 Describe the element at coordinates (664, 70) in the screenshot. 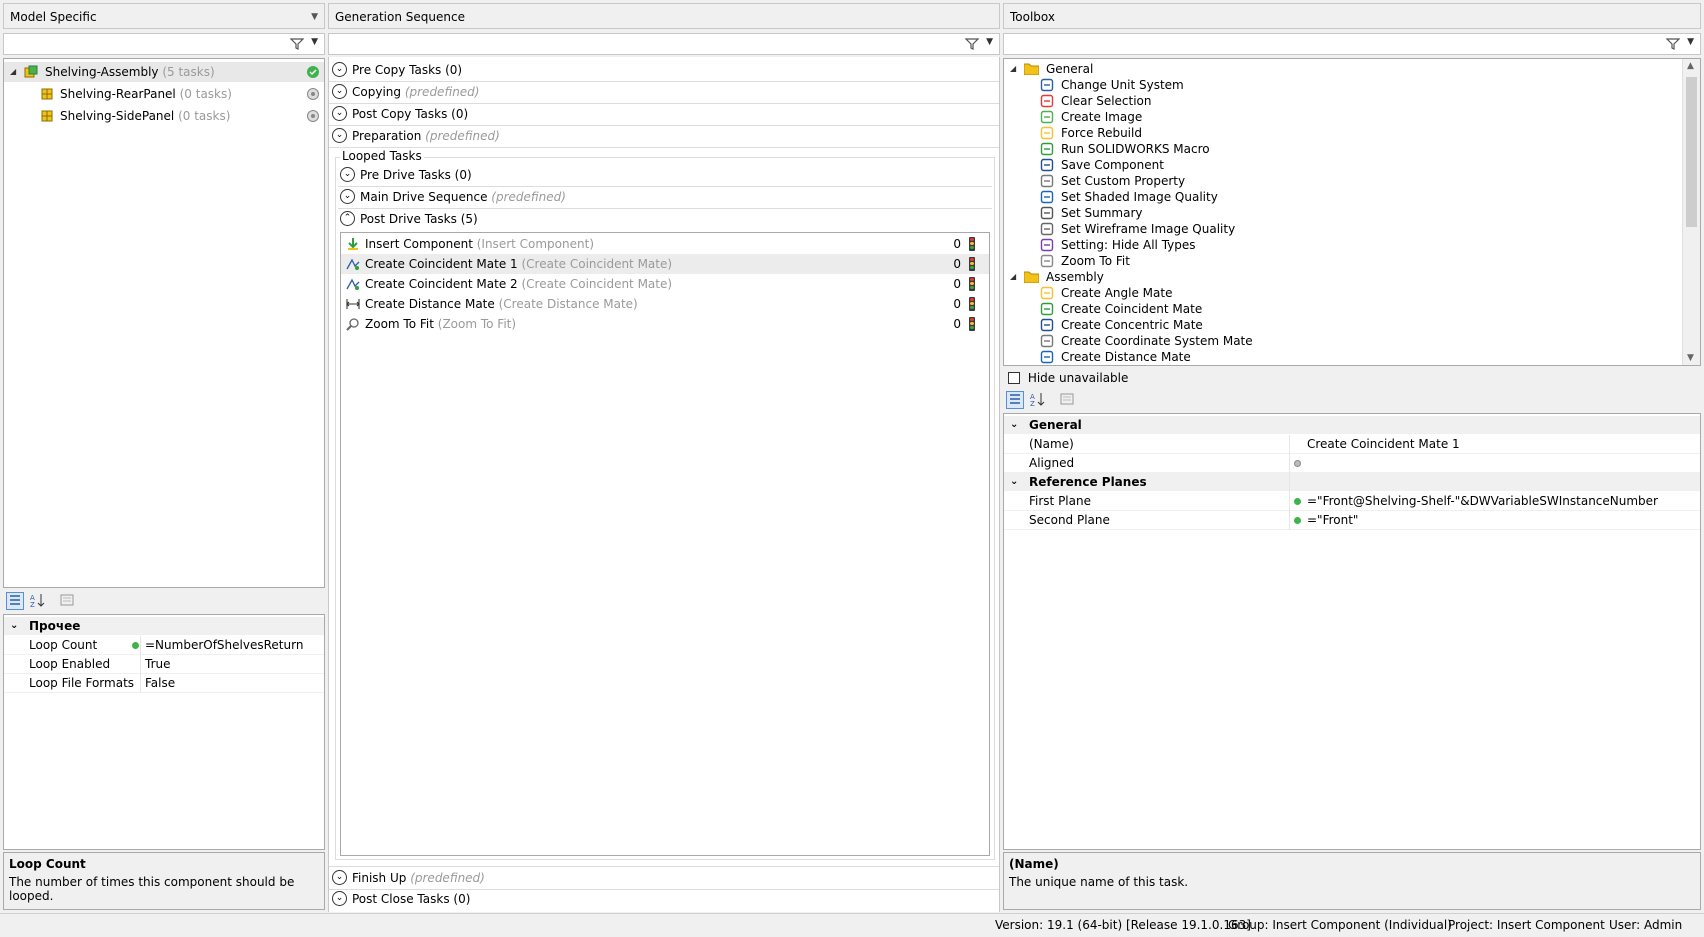

I see `section-pre-copy: ⌄ Pre Copy Tasks (0)` at that location.